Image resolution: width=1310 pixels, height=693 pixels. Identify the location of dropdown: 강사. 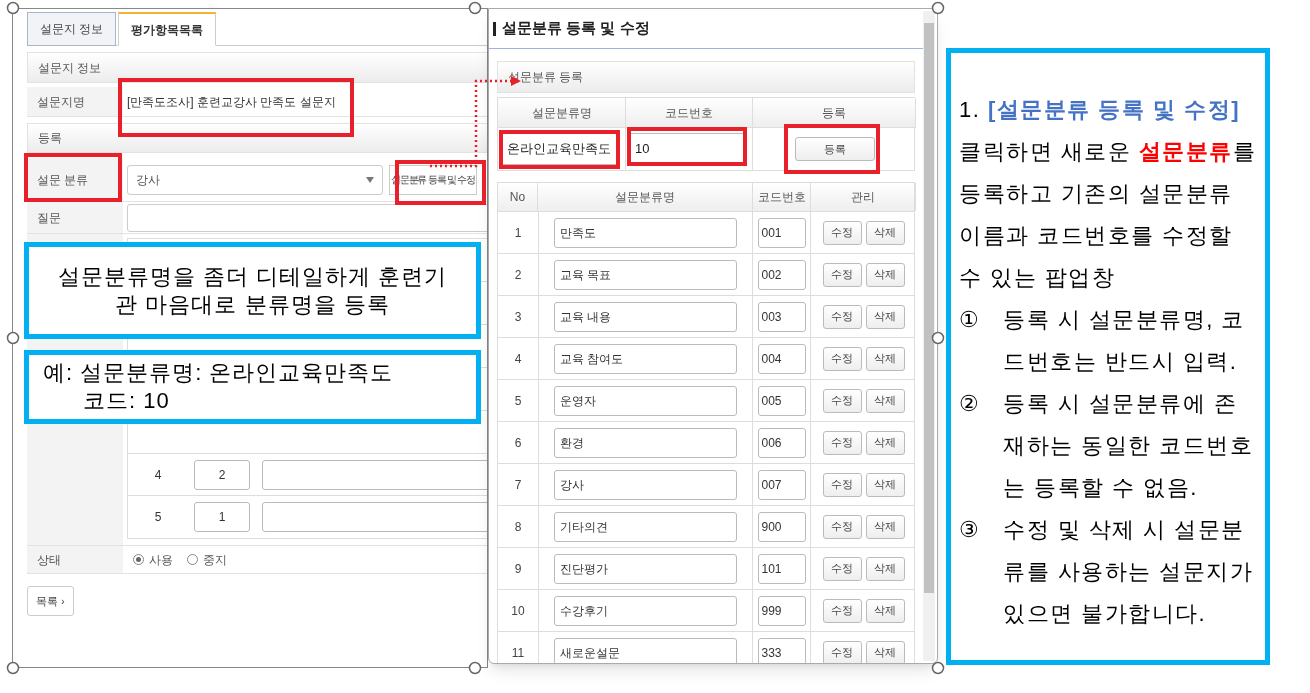
(255, 179).